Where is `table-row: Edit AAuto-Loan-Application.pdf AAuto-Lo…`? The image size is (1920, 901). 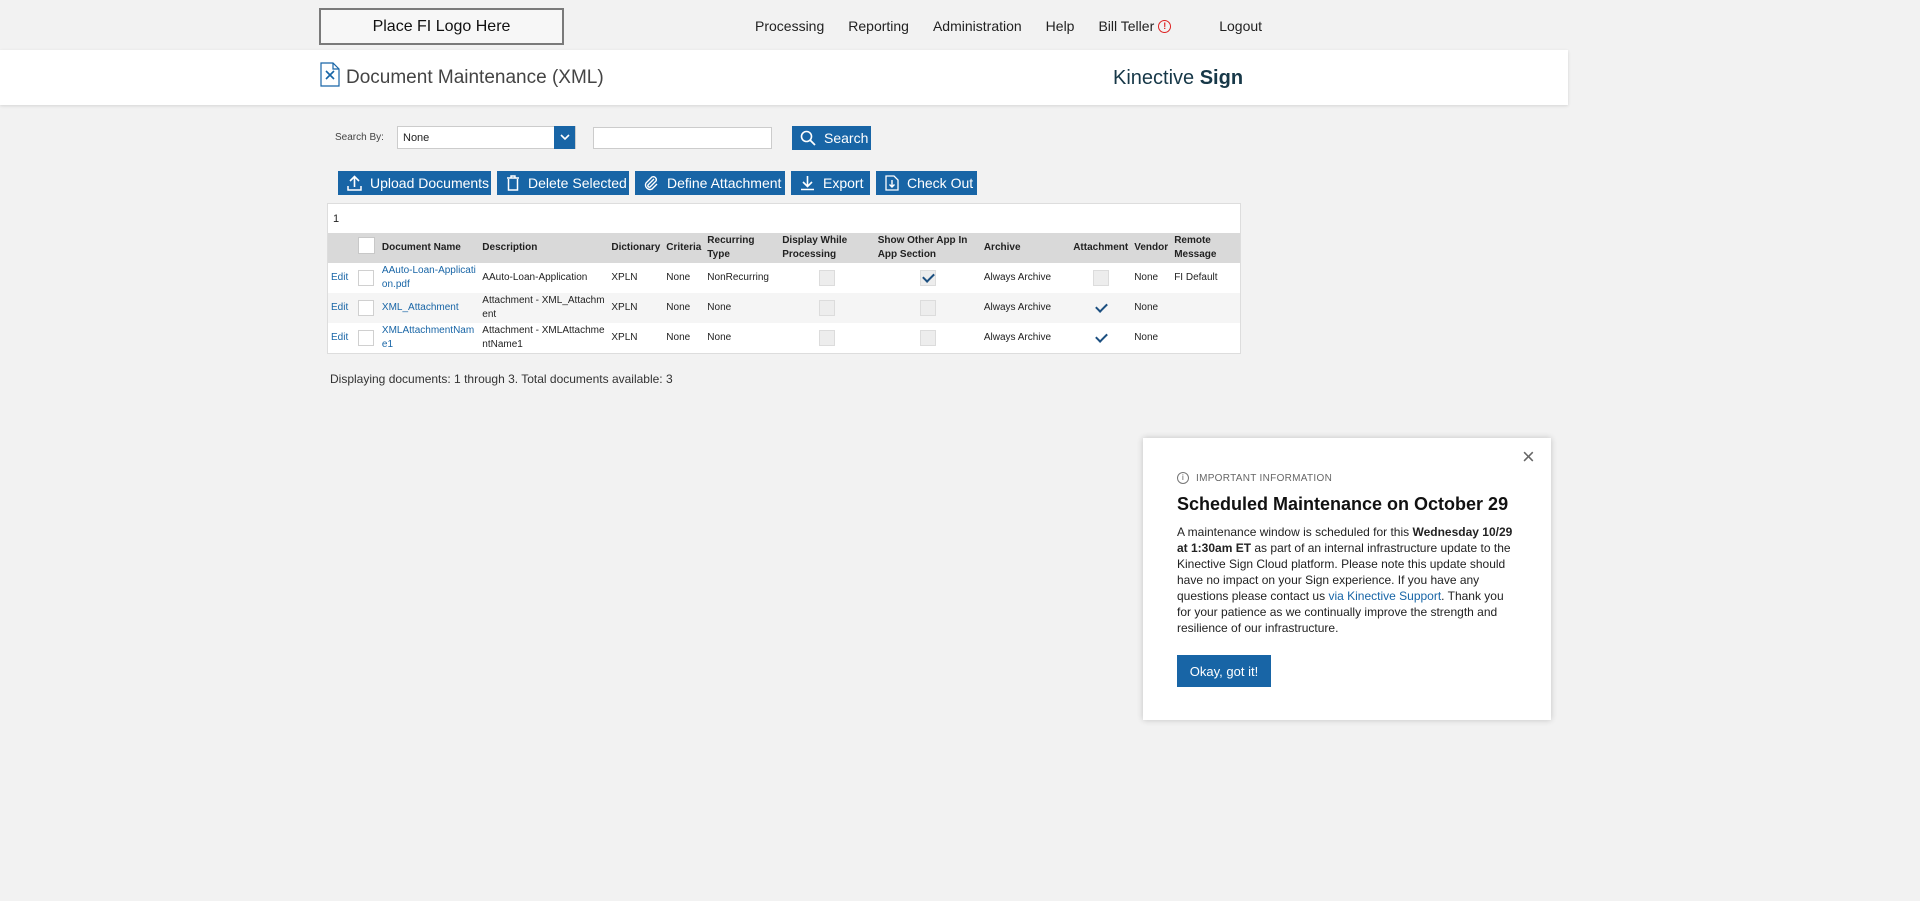
table-row: Edit AAuto-Loan-Application.pdf AAuto-Lo… is located at coordinates (784, 278).